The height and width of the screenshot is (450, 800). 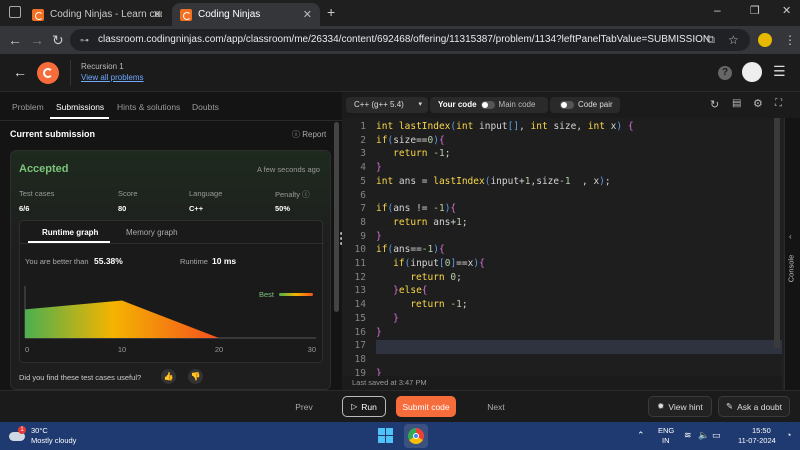 I want to click on language-select: C++ (g++ 5.4) ▾, so click(x=387, y=105).